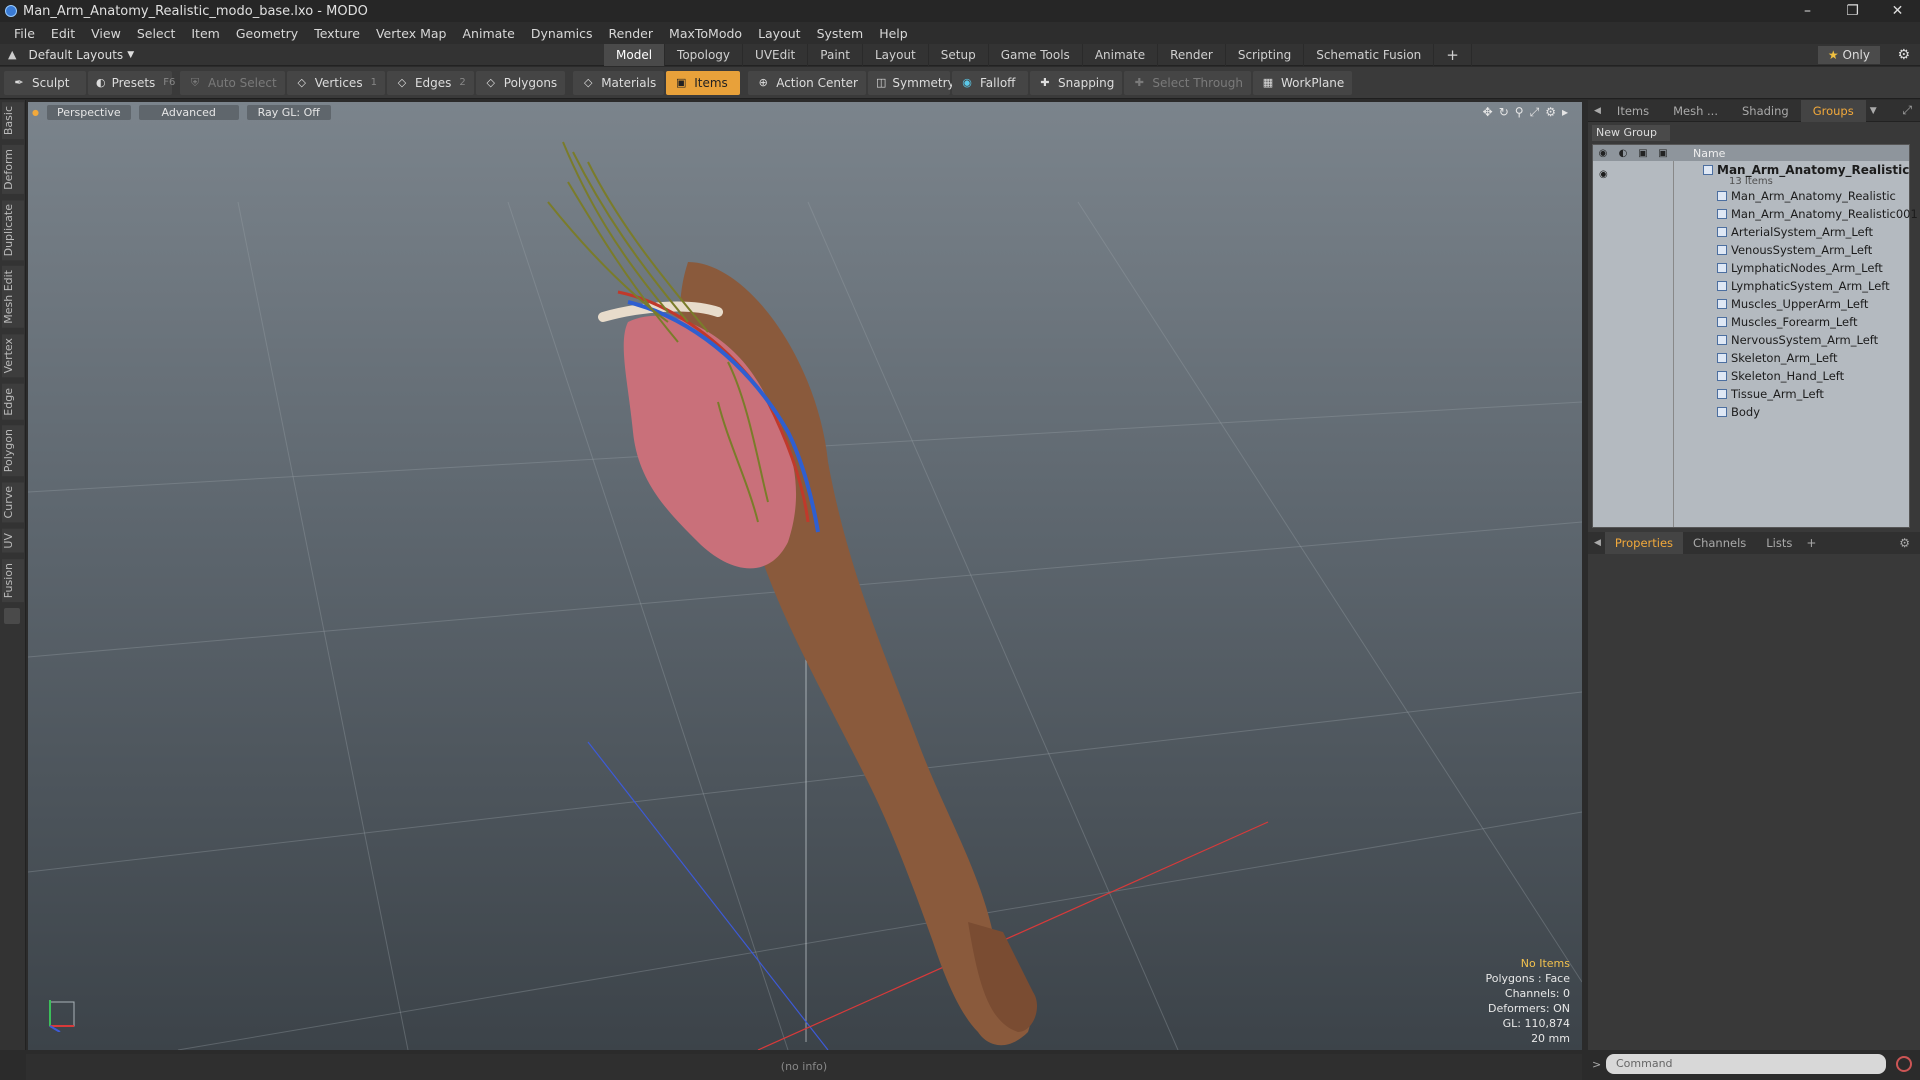  Describe the element at coordinates (1036, 55) in the screenshot. I see `tab-game-tools: Game Tools` at that location.